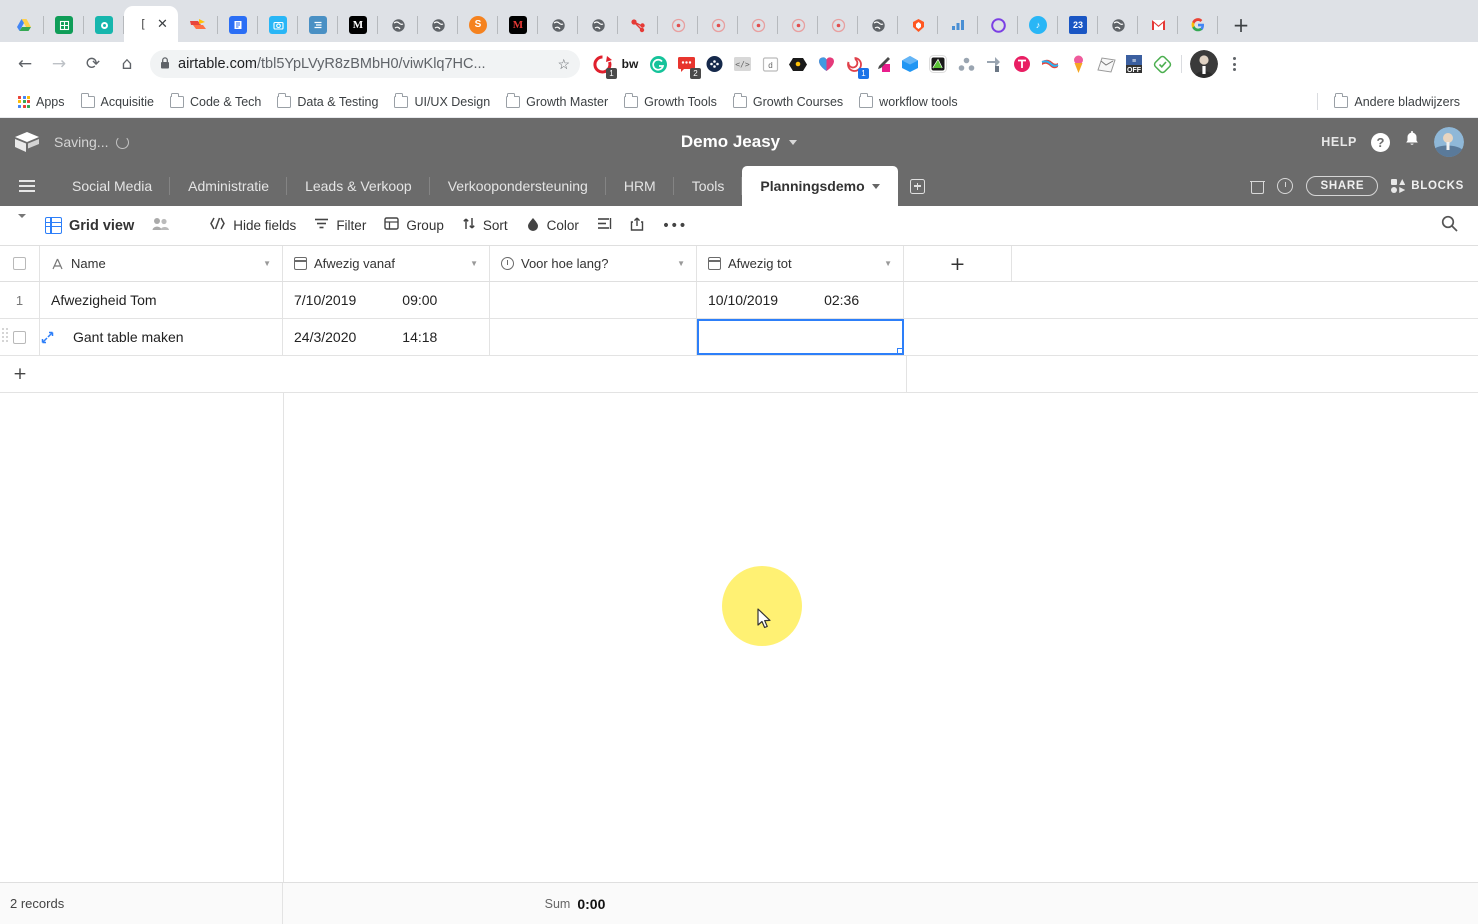 The image size is (1478, 924). Describe the element at coordinates (1158, 25) in the screenshot. I see `tab-gmail` at that location.